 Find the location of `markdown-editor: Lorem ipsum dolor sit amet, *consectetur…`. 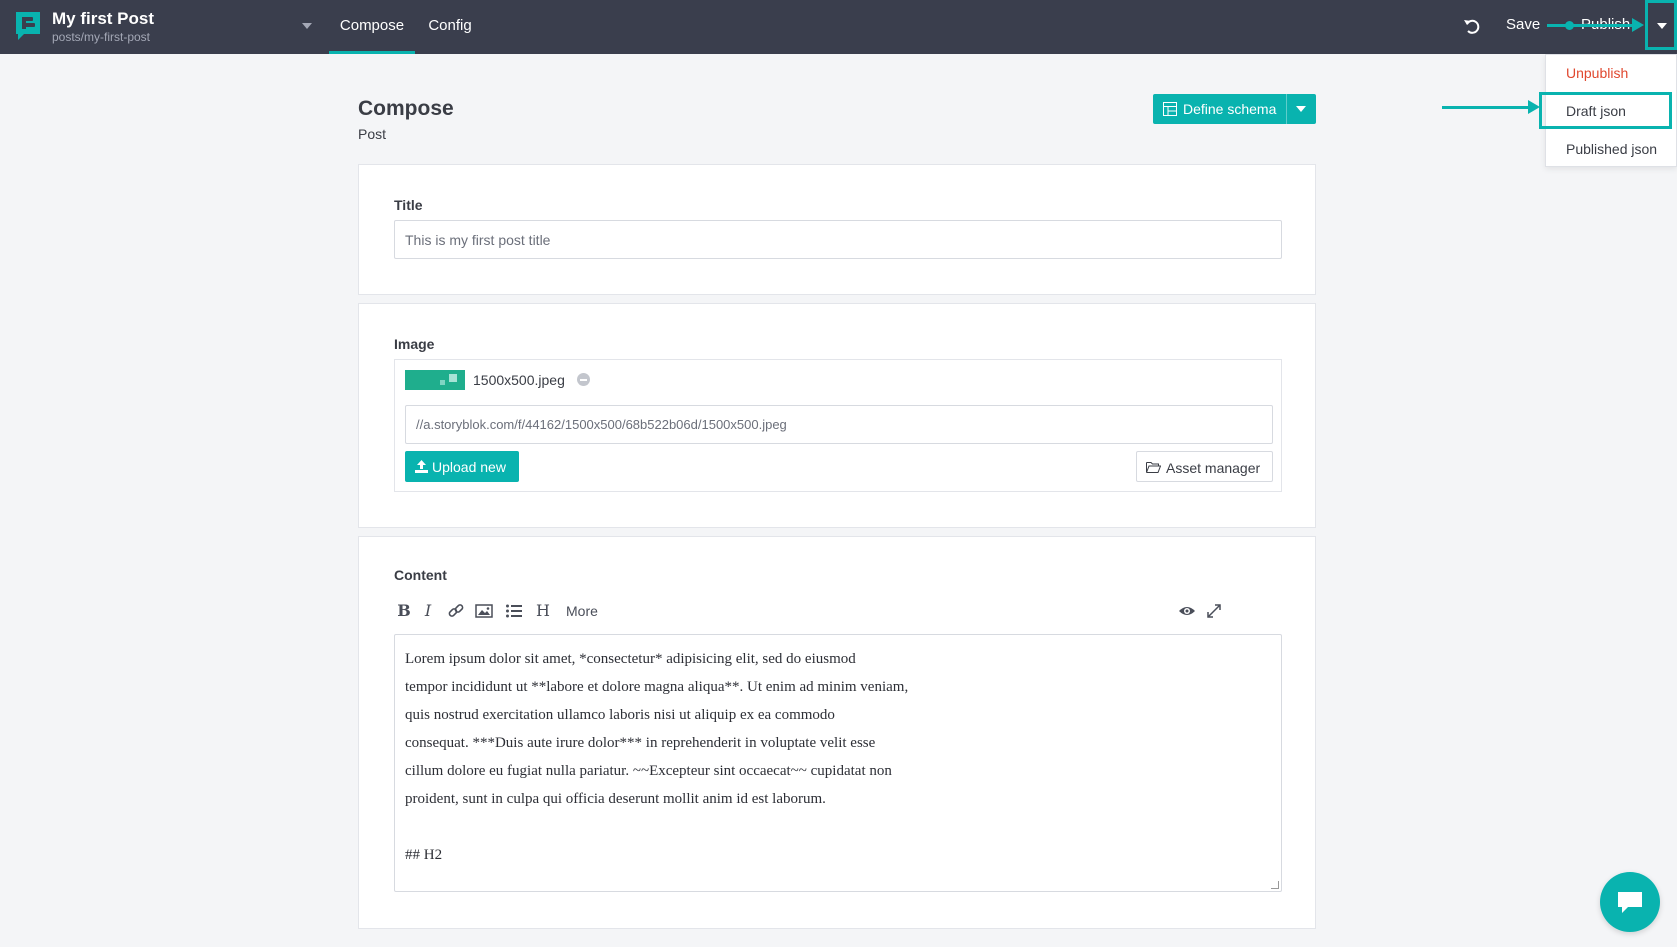

markdown-editor: Lorem ipsum dolor sit amet, *consectetur… is located at coordinates (838, 763).